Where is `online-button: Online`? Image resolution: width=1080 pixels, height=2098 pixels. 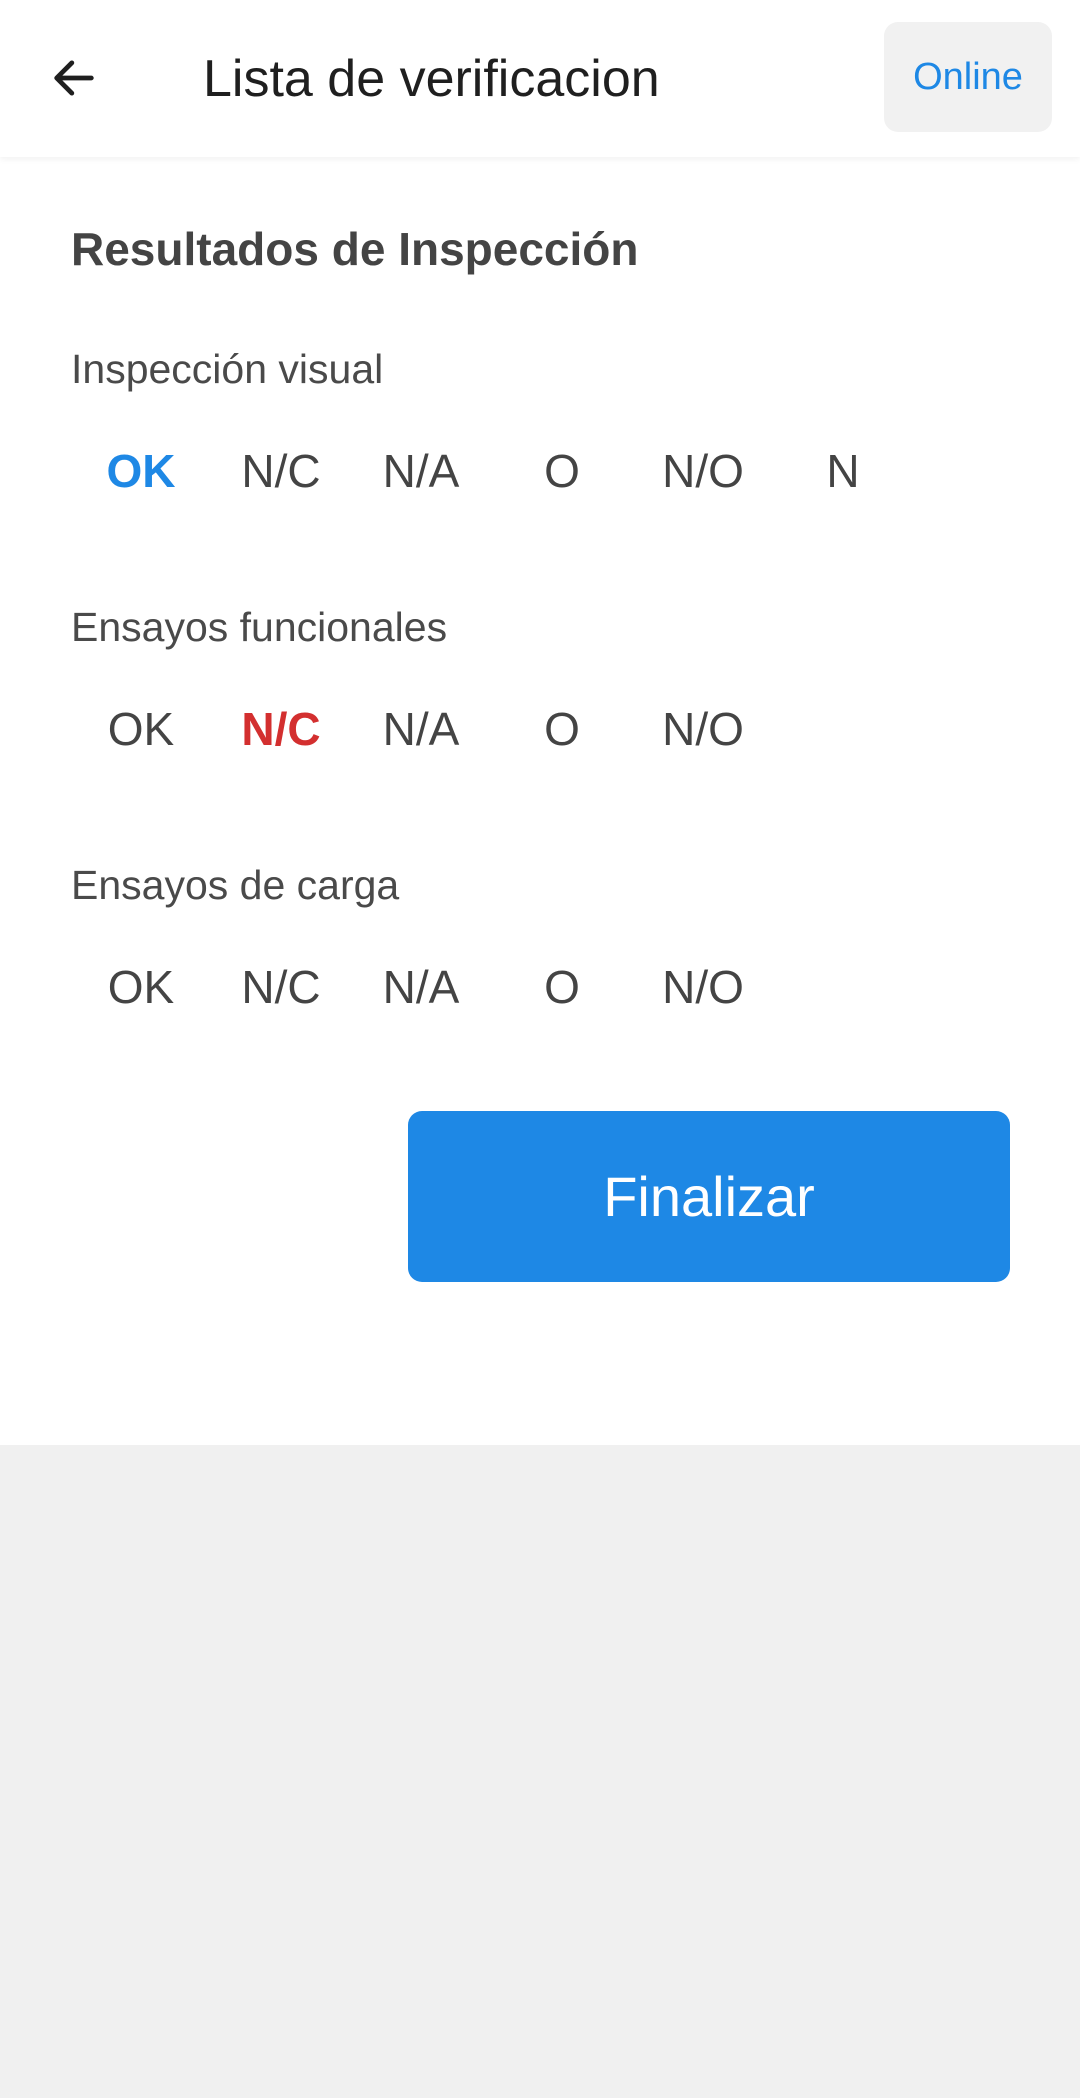
online-button: Online is located at coordinates (968, 77).